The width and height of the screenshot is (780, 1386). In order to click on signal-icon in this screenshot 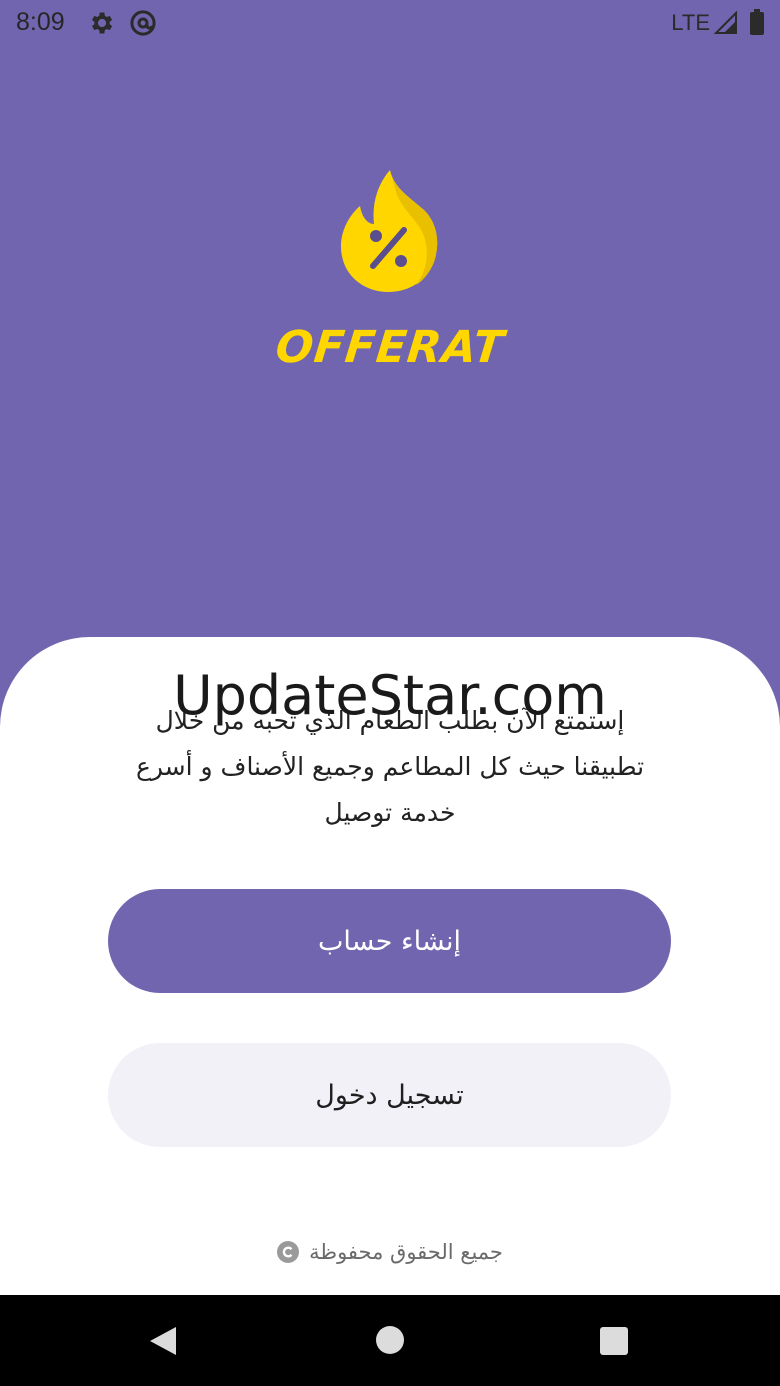, I will do `click(725, 22)`.